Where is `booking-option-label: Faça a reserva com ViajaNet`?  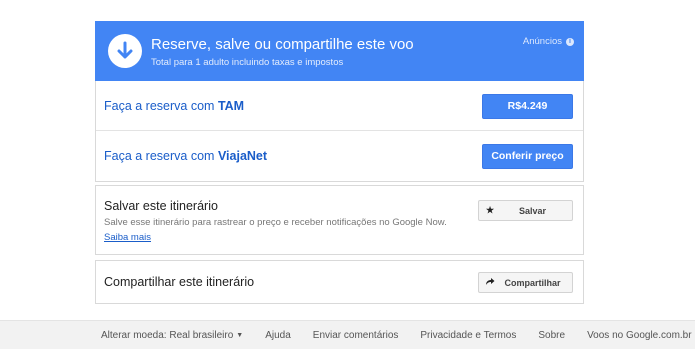
booking-option-label: Faça a reserva com ViajaNet is located at coordinates (185, 156).